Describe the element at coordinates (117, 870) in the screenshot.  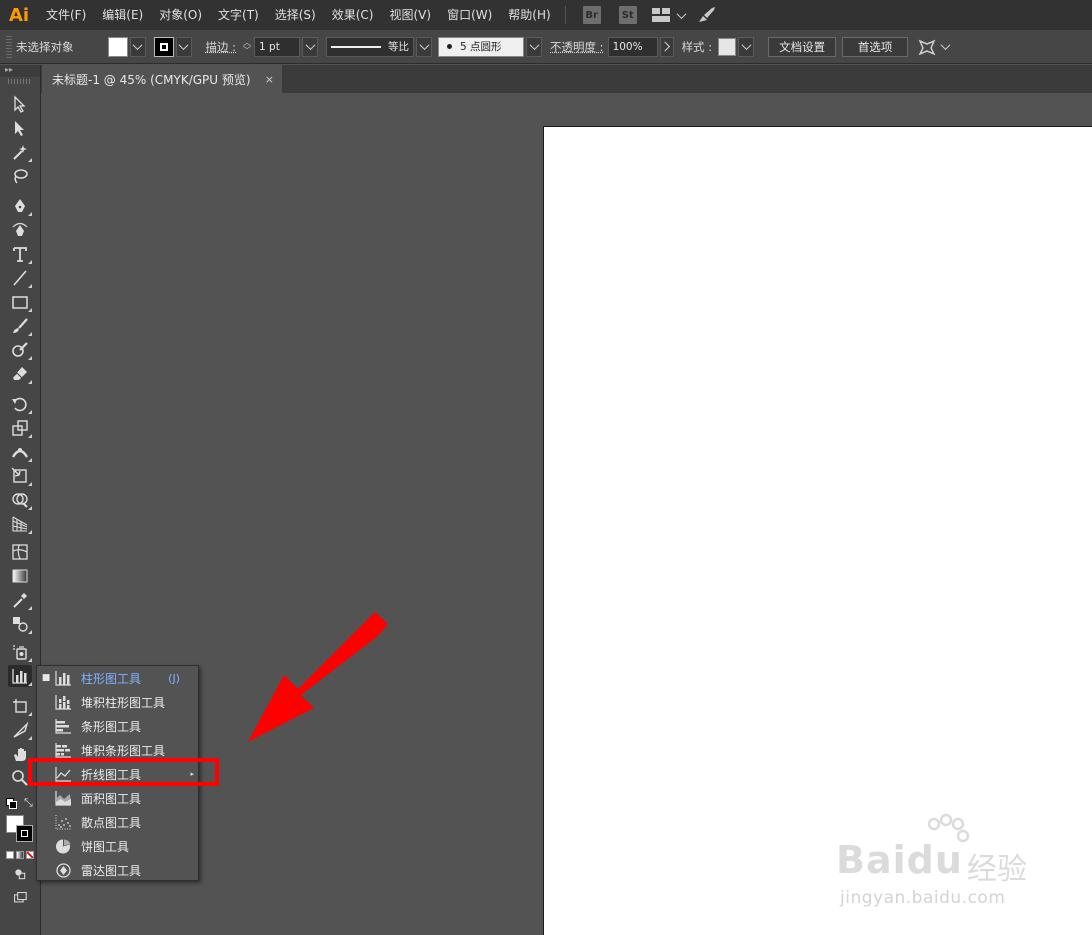
I see `flyout-item-radar-graph: 雷达图工具` at that location.